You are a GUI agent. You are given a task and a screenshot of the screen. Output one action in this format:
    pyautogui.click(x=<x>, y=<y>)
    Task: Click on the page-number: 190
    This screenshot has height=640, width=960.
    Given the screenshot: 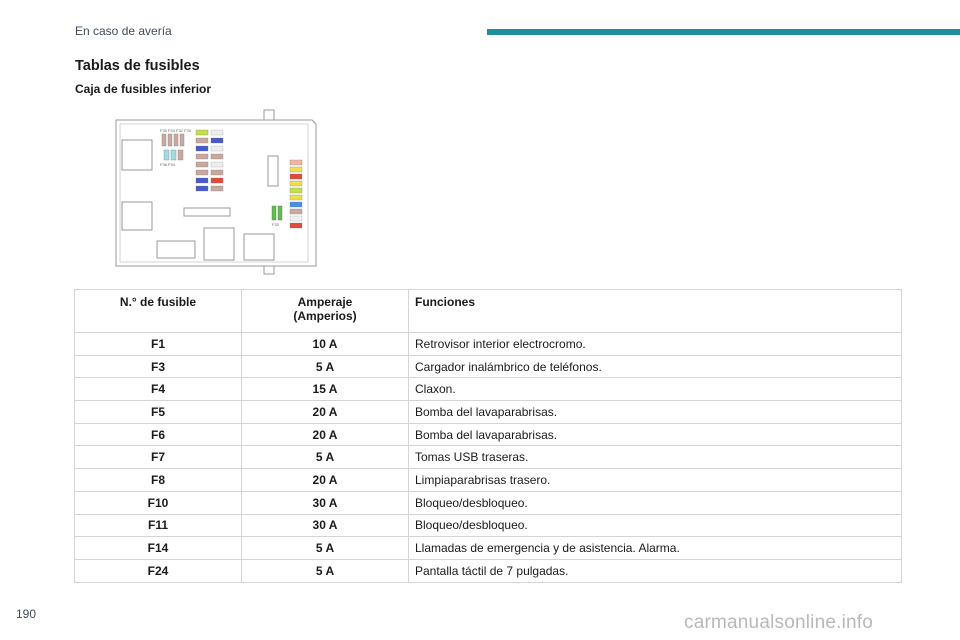 What is the action you would take?
    pyautogui.click(x=26, y=614)
    